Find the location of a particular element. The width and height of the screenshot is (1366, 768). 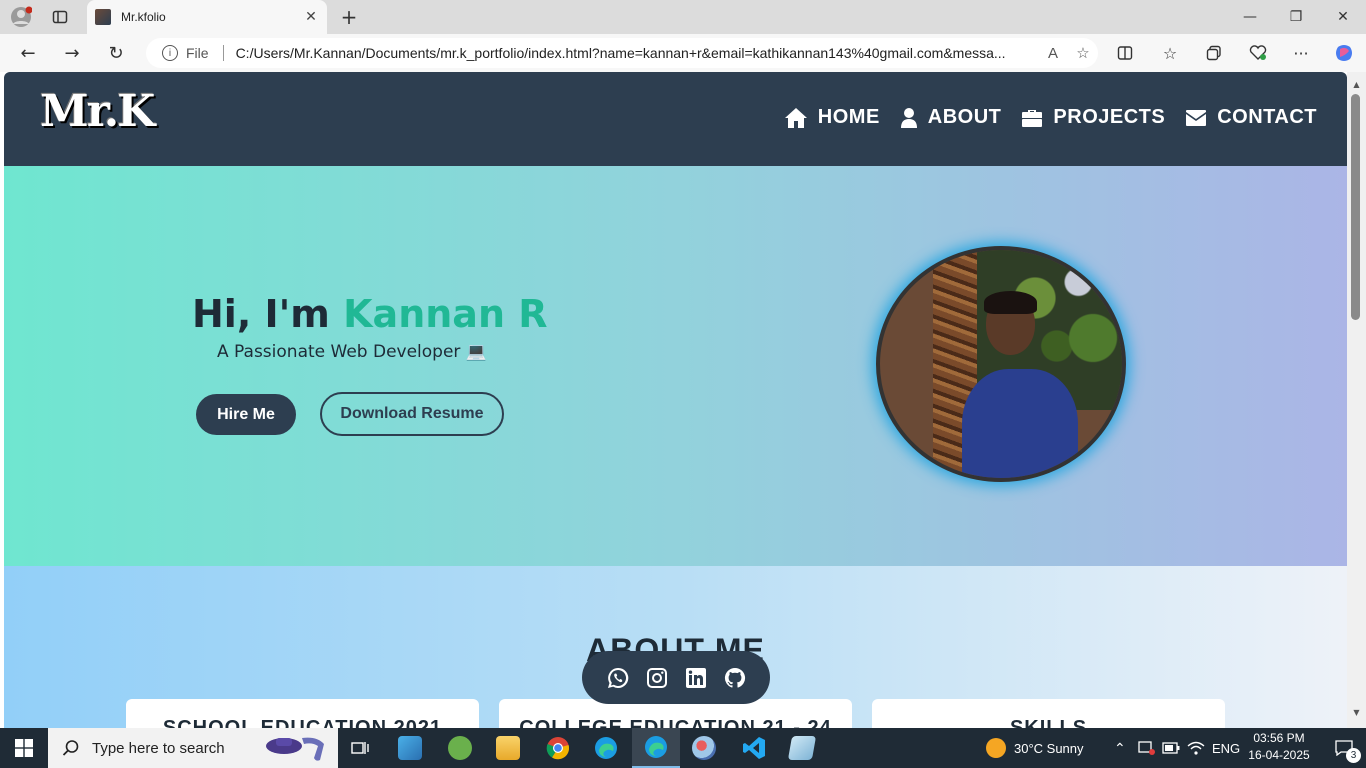

notification-count-badge: 3 is located at coordinates (1353, 755).